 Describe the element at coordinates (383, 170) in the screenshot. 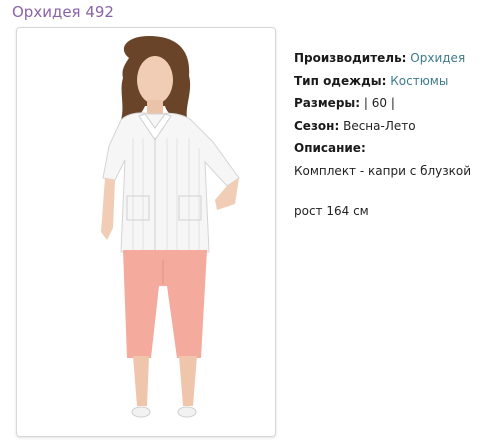

I see `description-text: Комплект - капри с блузкой` at that location.